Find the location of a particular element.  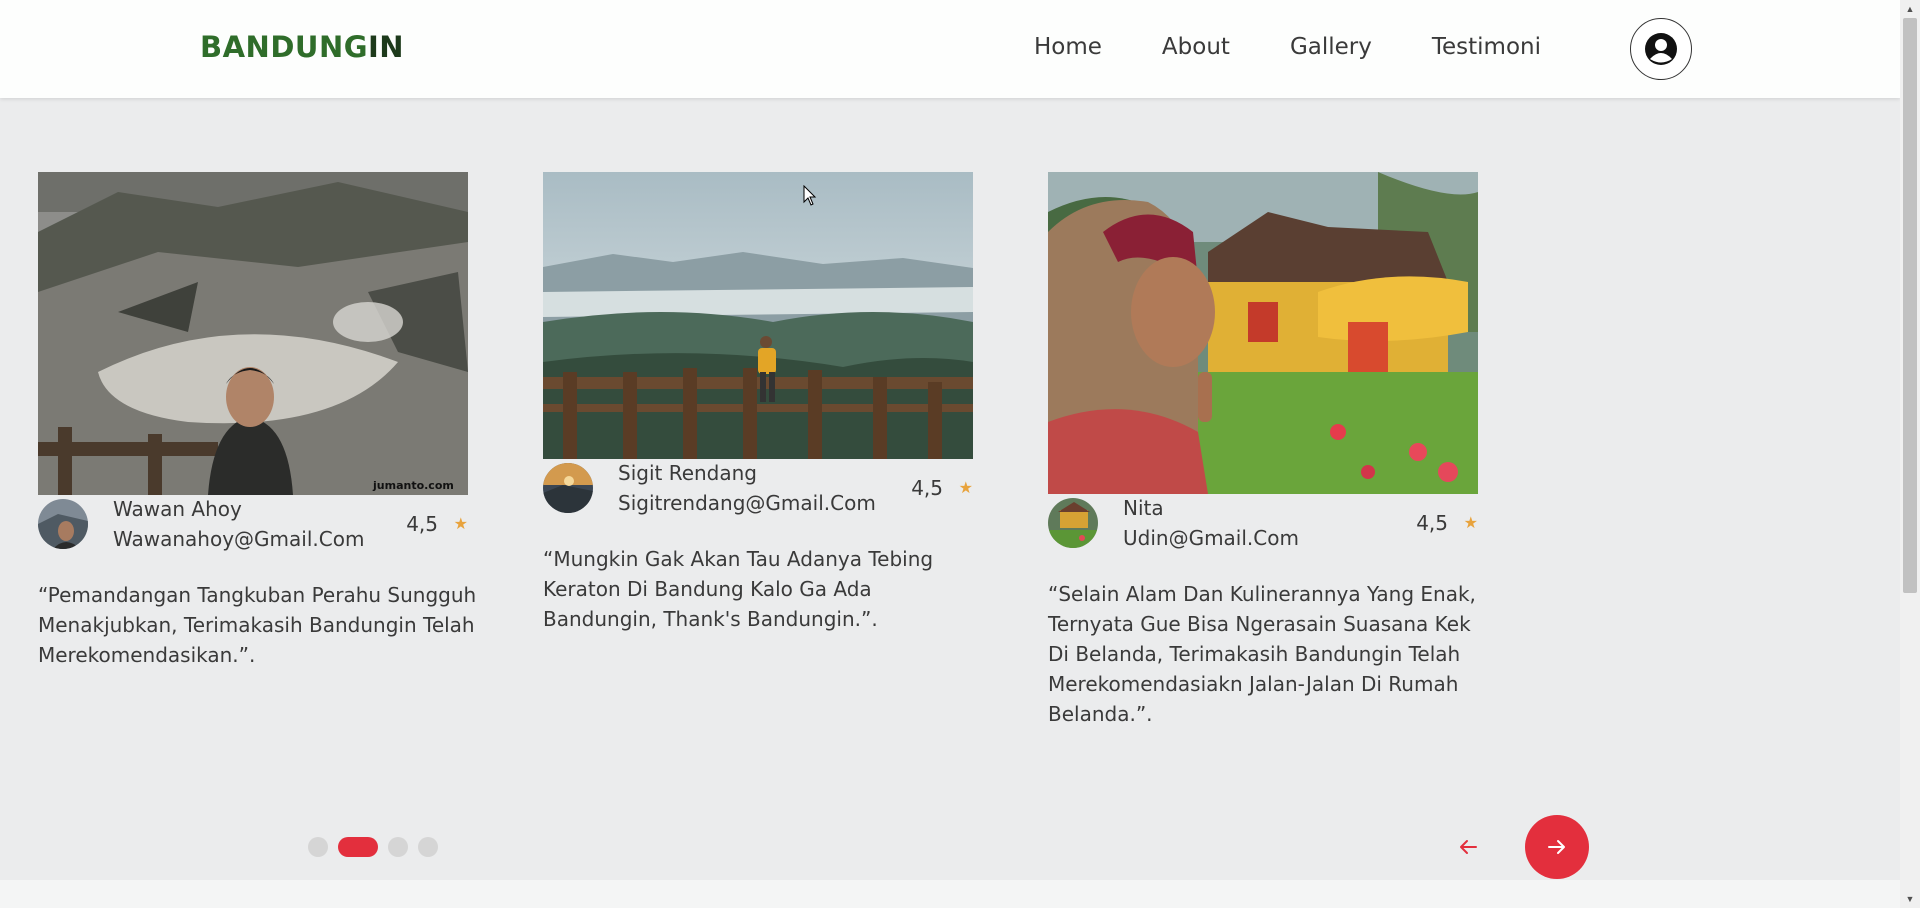

scroll-up-arrow-icon: ▲ is located at coordinates (1910, 9).